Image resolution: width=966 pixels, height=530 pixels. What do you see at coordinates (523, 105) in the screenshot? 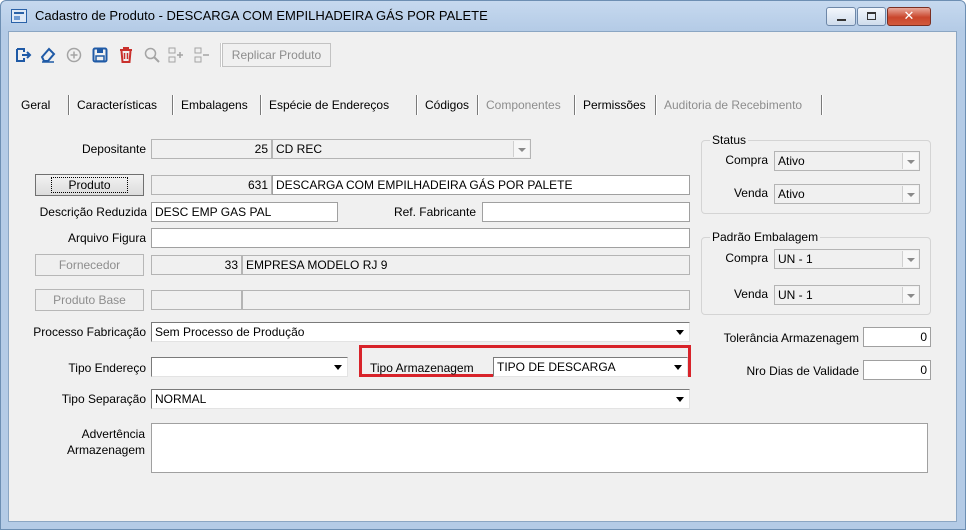
I see `tab-componentes: Componentes` at bounding box center [523, 105].